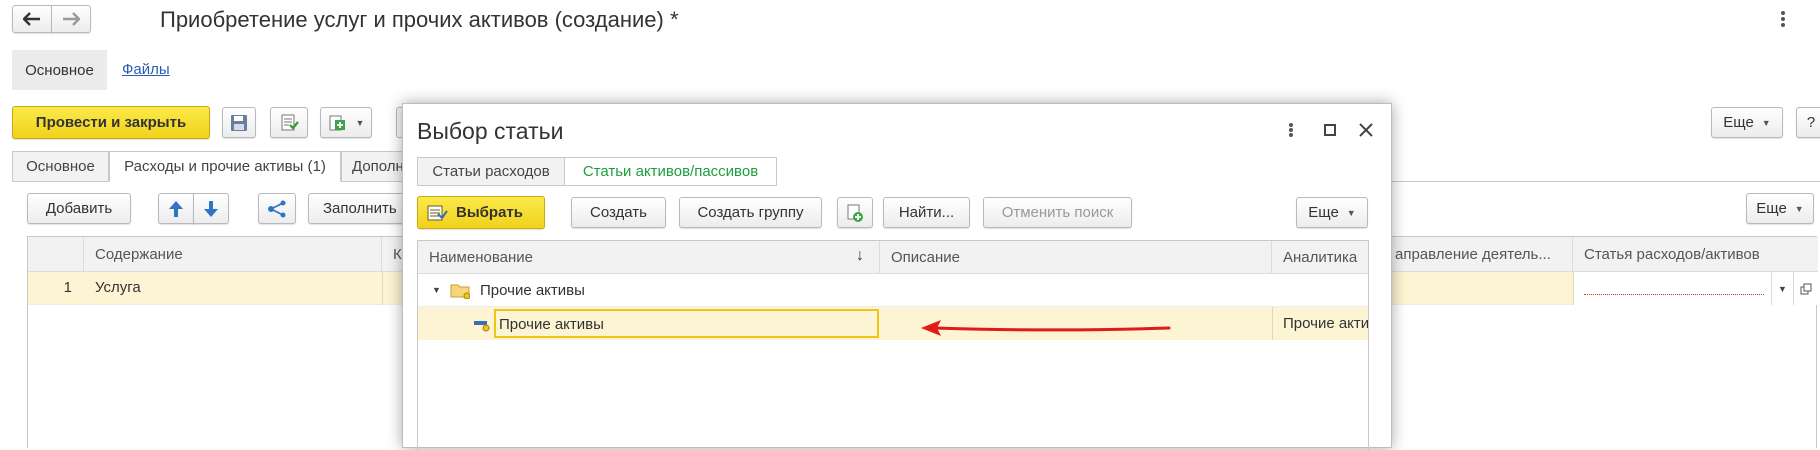 This screenshot has width=1820, height=450. What do you see at coordinates (893, 323) in the screenshot?
I see `list-item-selected: Прочие активы Прочие акти` at bounding box center [893, 323].